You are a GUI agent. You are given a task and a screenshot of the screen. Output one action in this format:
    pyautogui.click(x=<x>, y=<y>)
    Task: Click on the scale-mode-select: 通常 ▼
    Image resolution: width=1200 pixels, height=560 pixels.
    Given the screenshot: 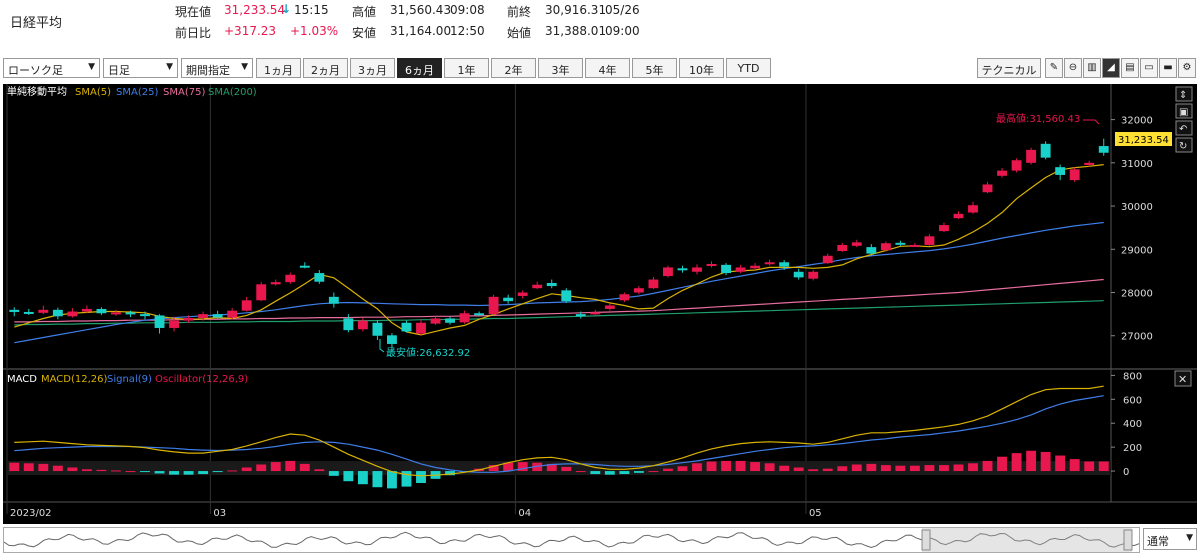 What is the action you would take?
    pyautogui.click(x=1170, y=539)
    